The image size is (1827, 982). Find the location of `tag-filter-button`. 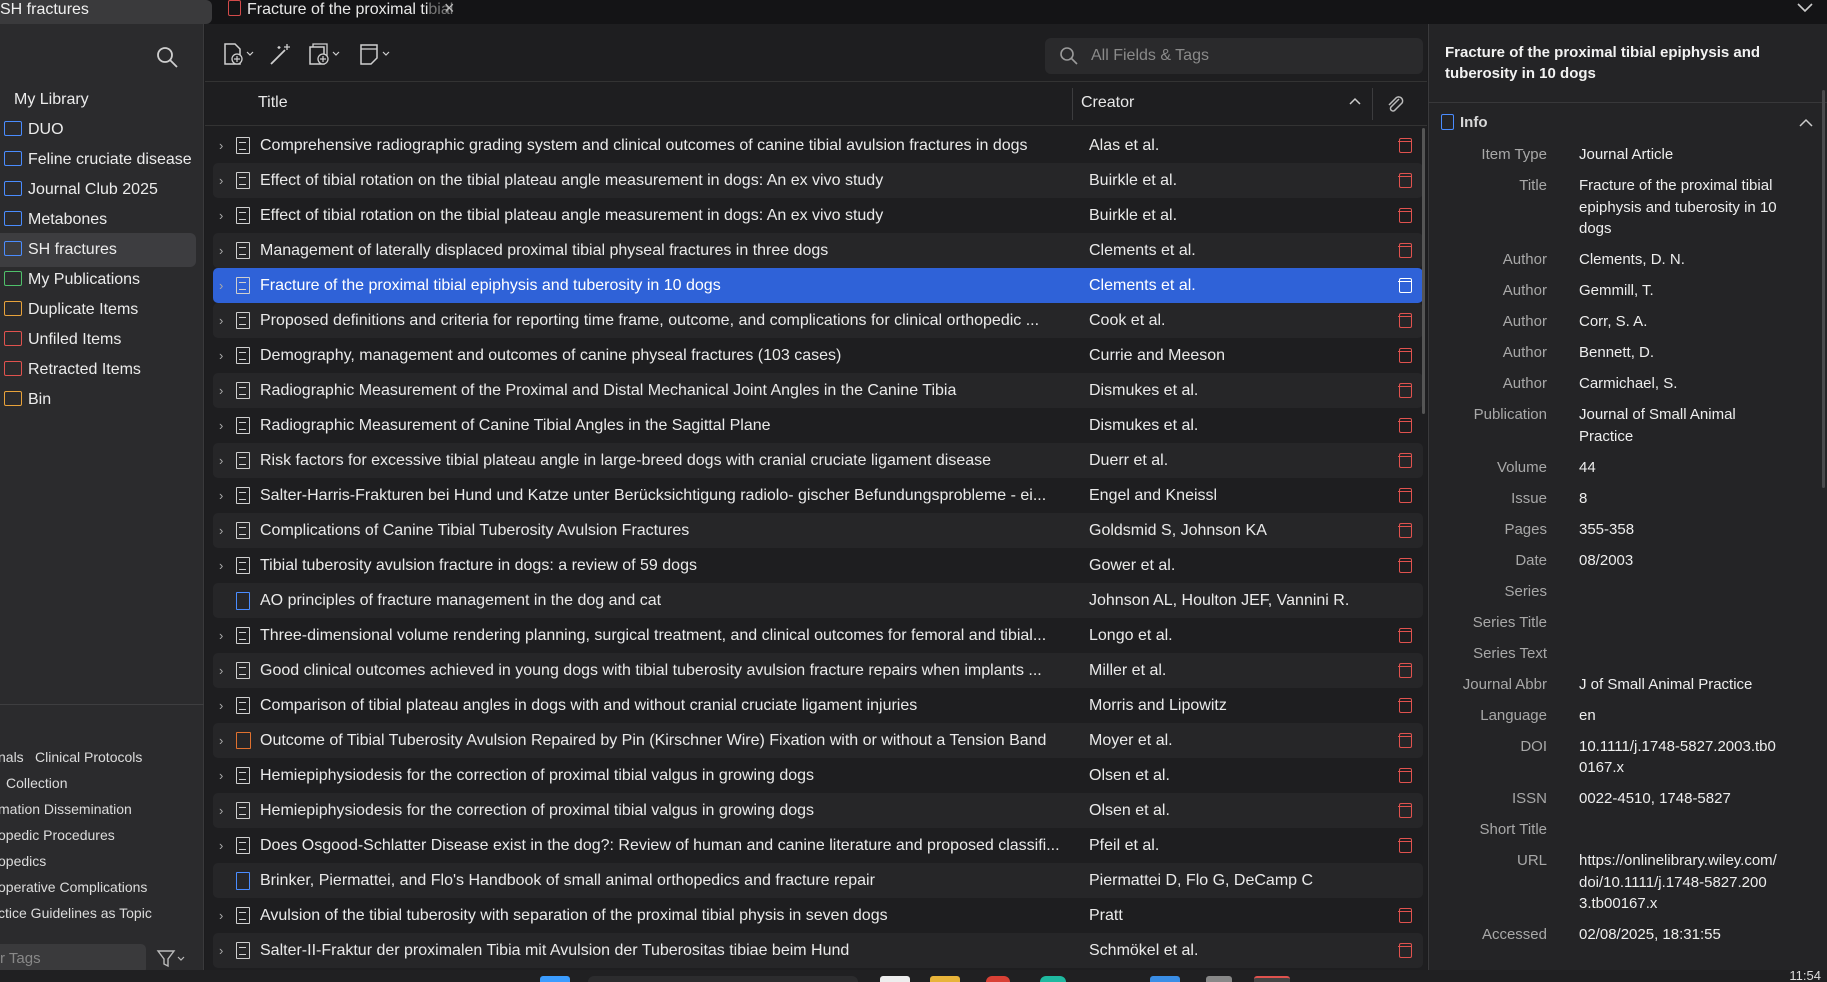

tag-filter-button is located at coordinates (173, 959).